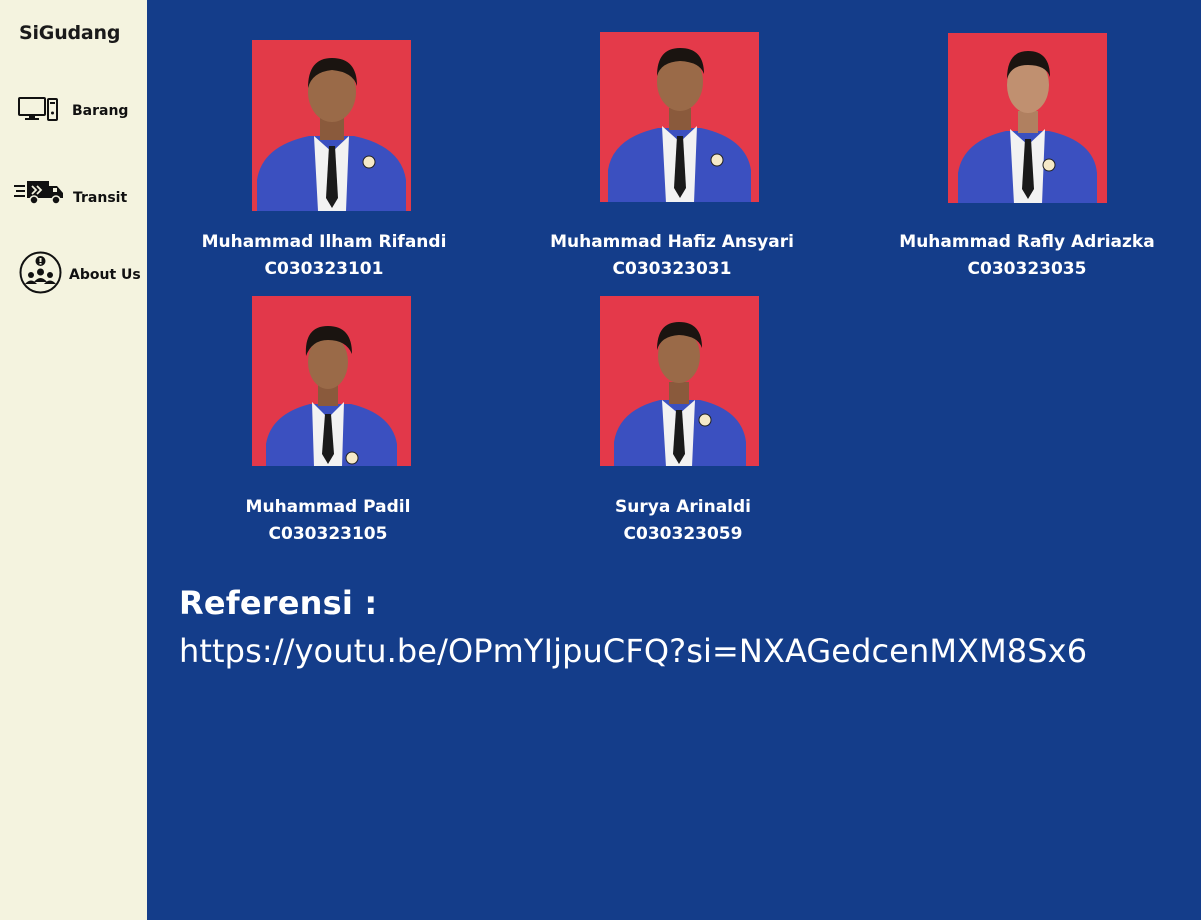  What do you see at coordinates (105, 274) in the screenshot?
I see `sidebar-item-label: About Us` at bounding box center [105, 274].